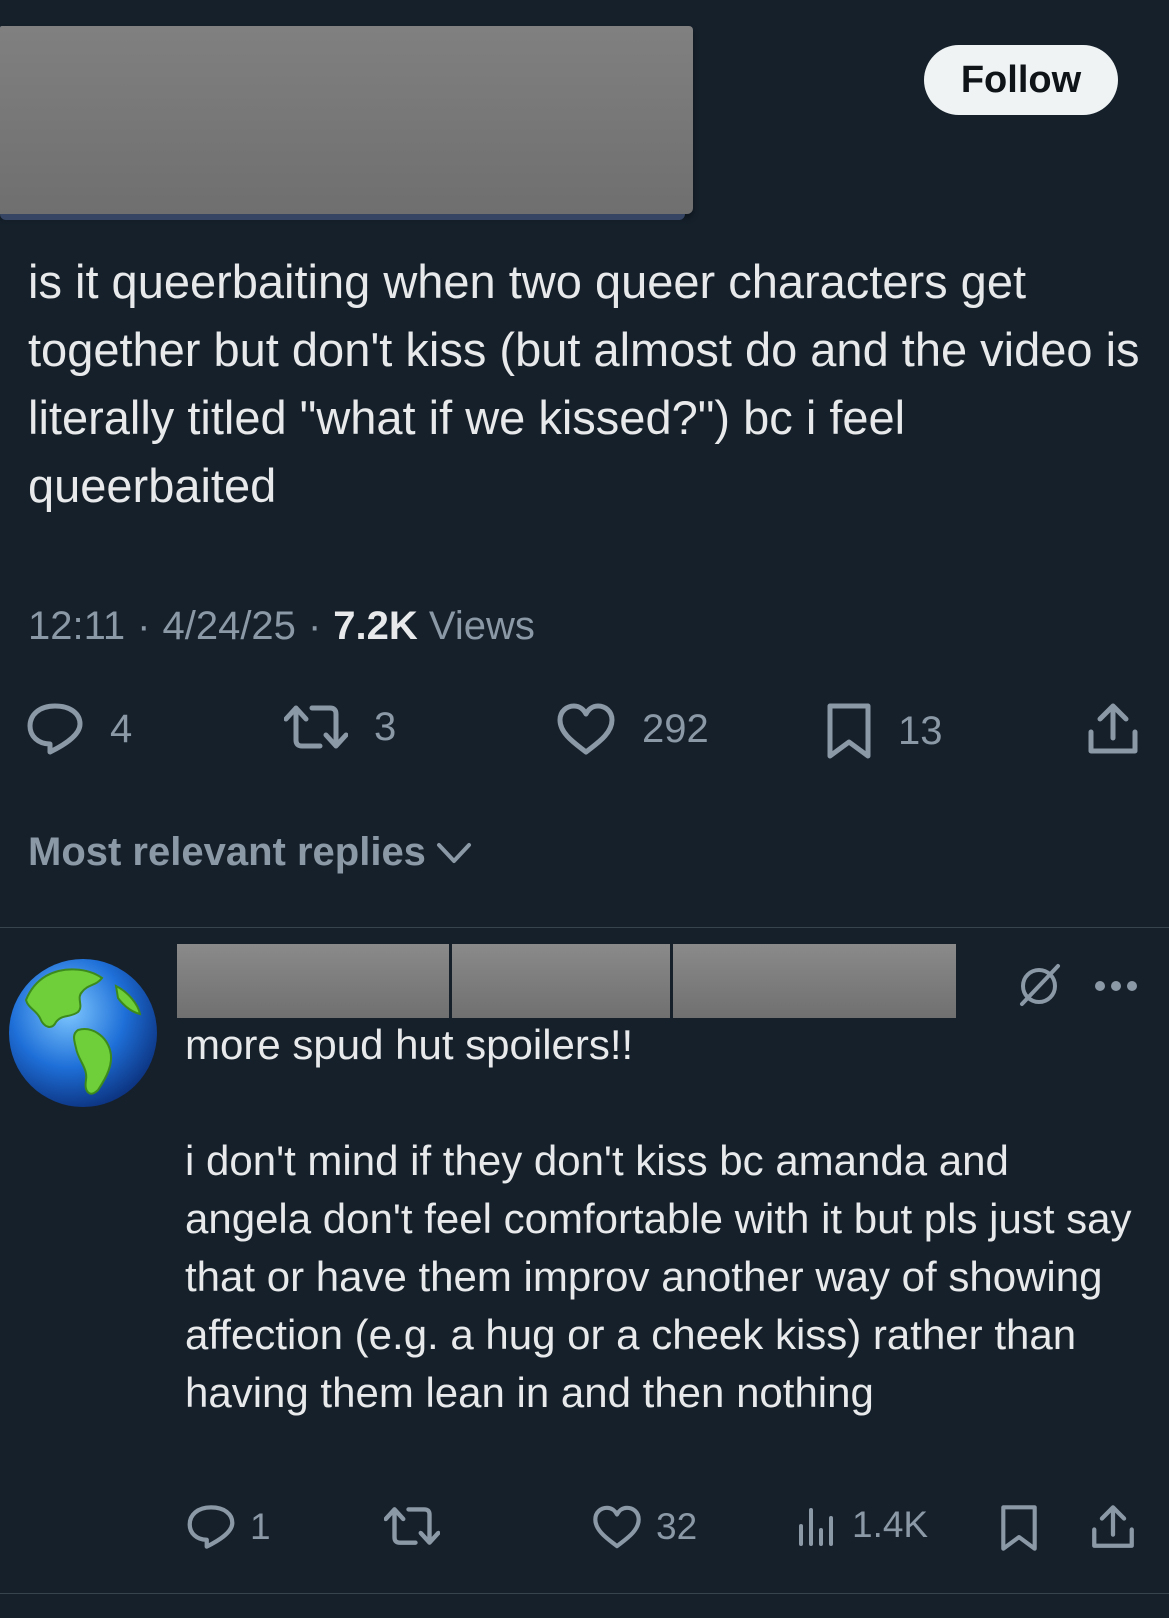  What do you see at coordinates (481, 626) in the screenshot?
I see `views-label: Views` at bounding box center [481, 626].